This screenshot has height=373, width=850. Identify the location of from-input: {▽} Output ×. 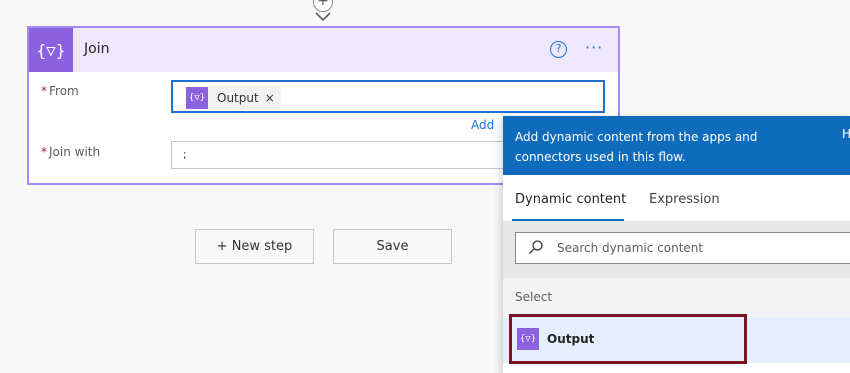
(388, 96).